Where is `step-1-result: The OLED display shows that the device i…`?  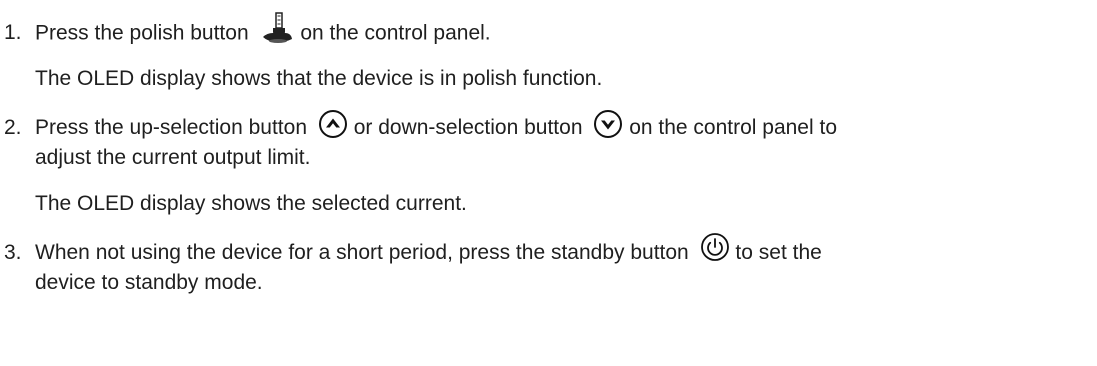
step-1-result: The OLED display shows that the device i… is located at coordinates (319, 78).